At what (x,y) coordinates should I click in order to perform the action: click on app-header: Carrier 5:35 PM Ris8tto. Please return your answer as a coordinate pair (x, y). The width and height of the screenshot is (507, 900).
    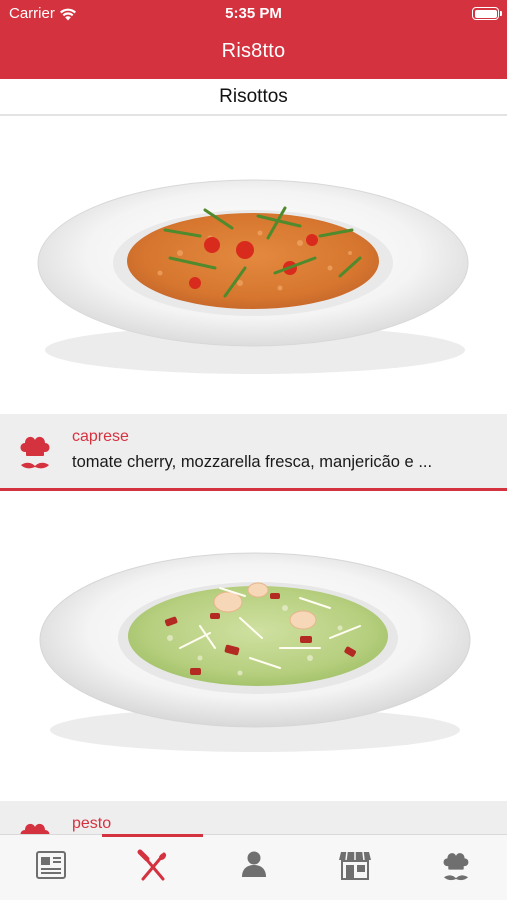
    Looking at the image, I should click on (253, 39).